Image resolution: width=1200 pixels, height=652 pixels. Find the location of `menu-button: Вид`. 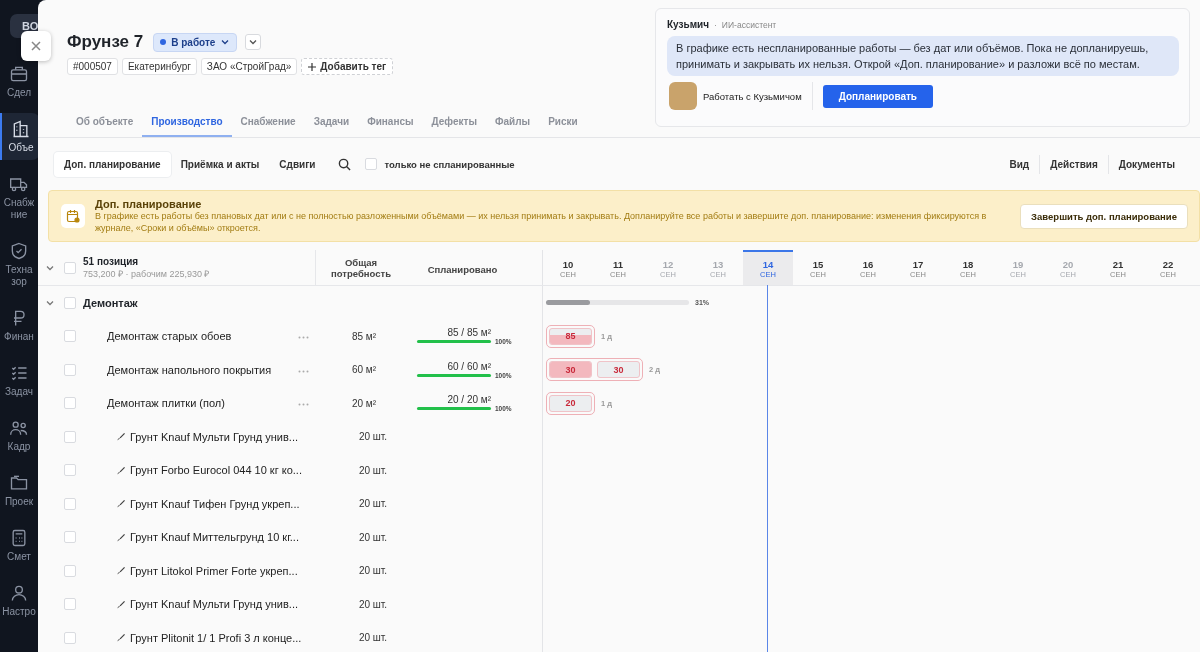

menu-button: Вид is located at coordinates (1019, 164).